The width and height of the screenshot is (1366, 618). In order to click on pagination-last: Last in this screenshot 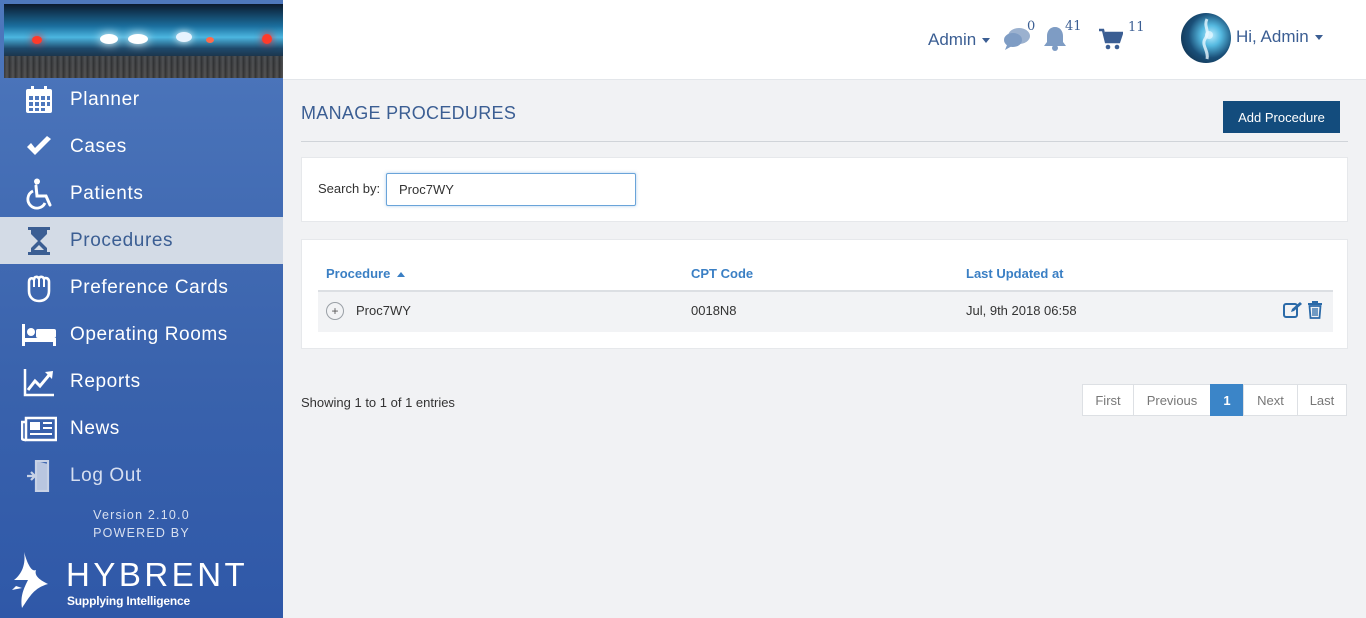, I will do `click(1322, 400)`.